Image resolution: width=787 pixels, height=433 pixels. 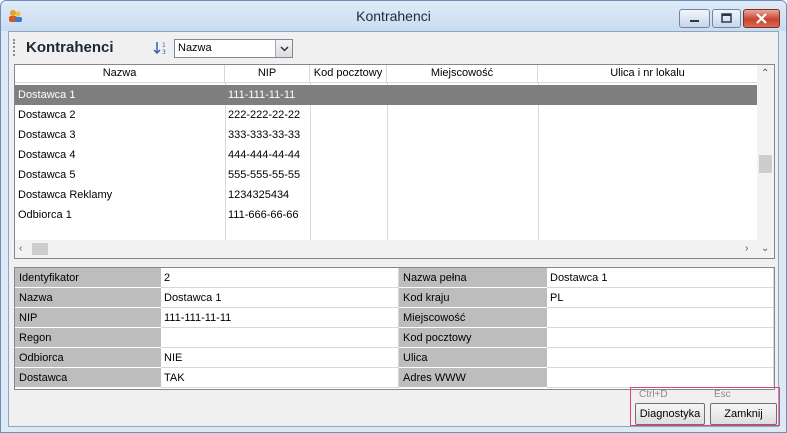 I want to click on detail-value: 111-111-11-11, so click(x=280, y=318).